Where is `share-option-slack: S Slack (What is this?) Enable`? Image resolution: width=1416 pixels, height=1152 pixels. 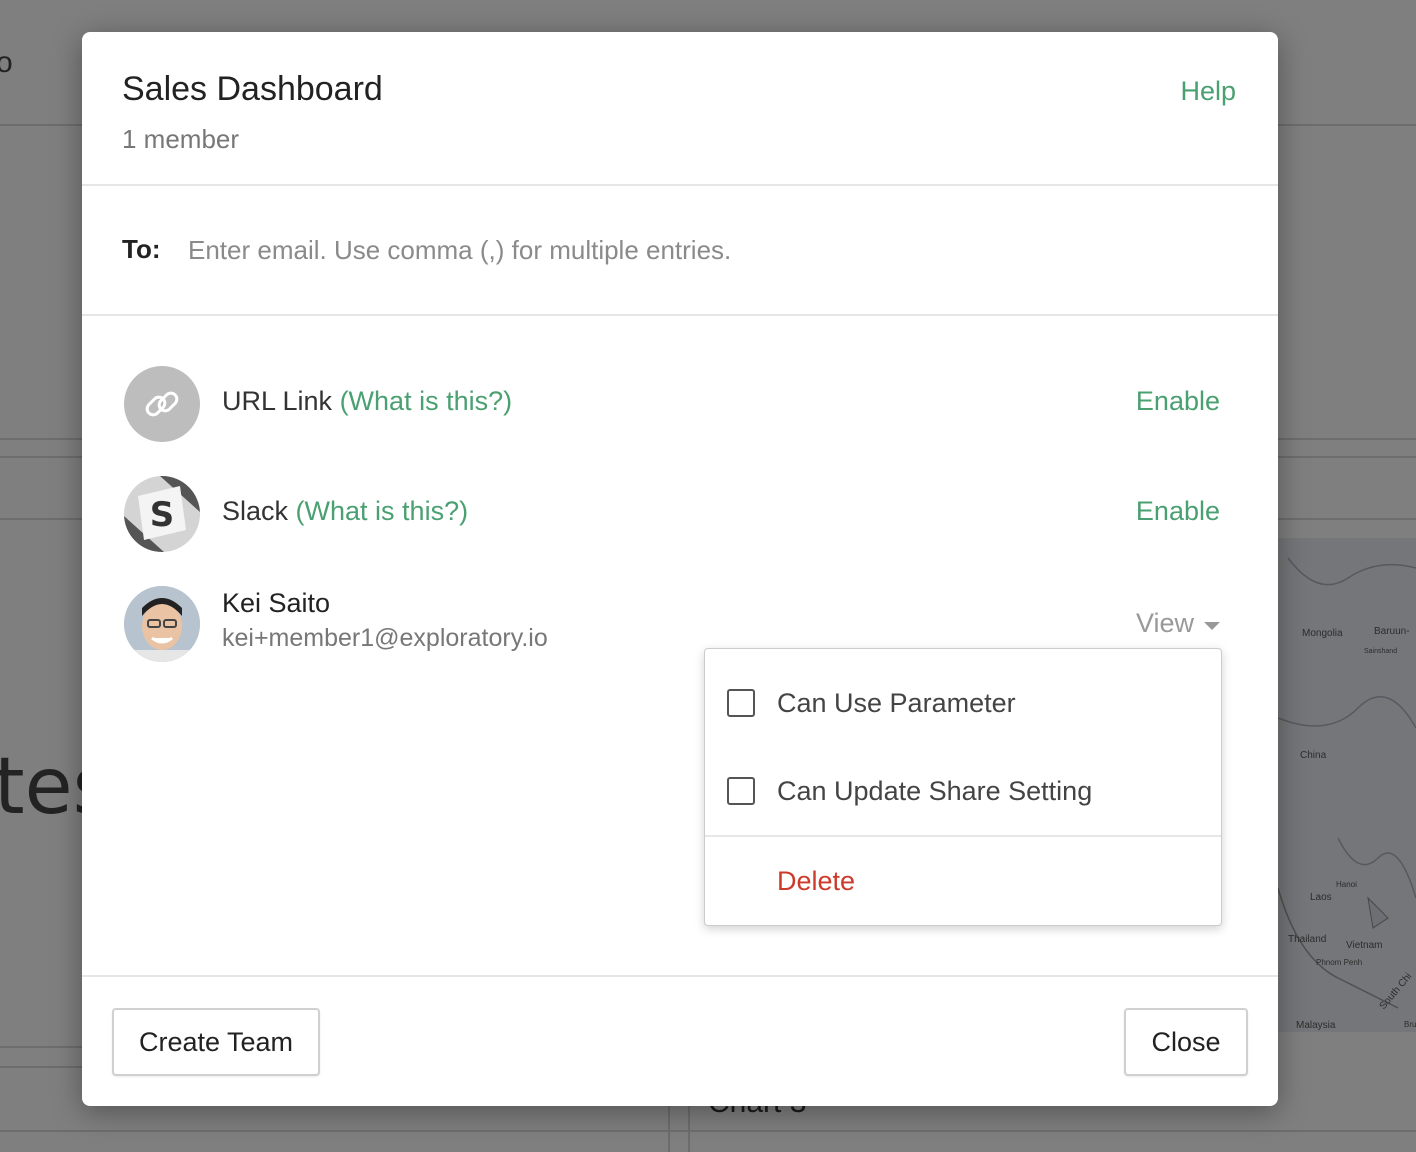 share-option-slack: S Slack (What is this?) Enable is located at coordinates (680, 515).